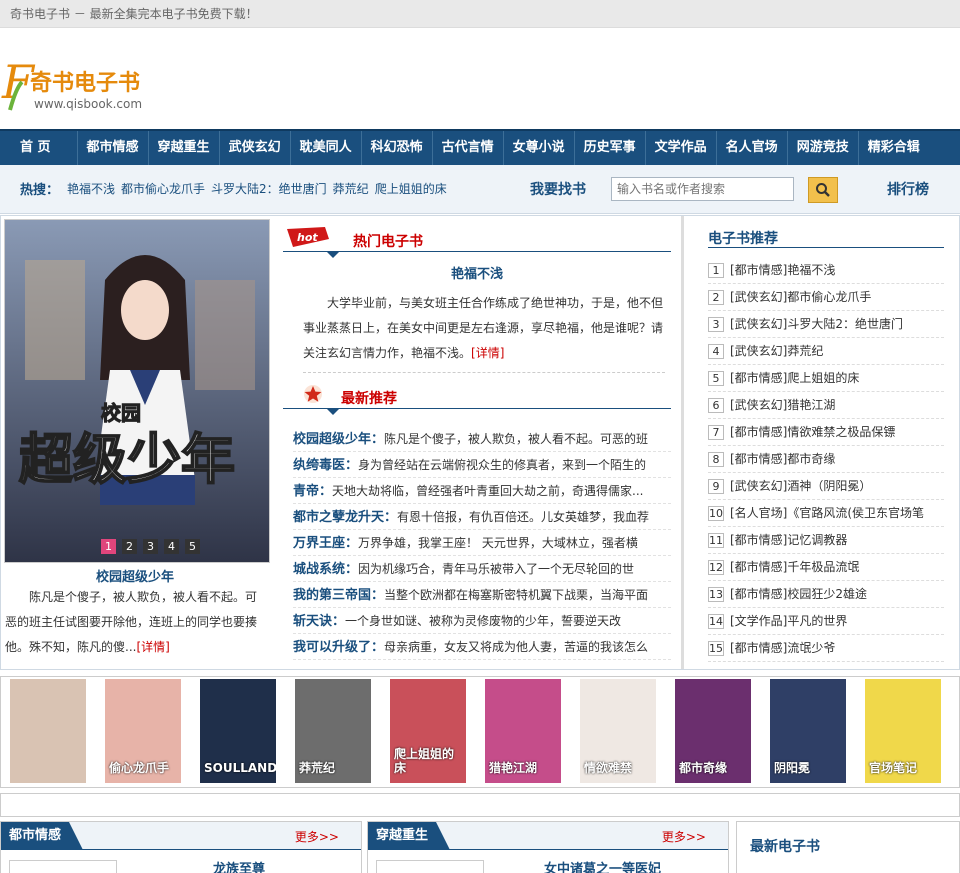 Image resolution: width=960 pixels, height=873 pixels. What do you see at coordinates (826, 513) in the screenshot?
I see `ranking-item: 10 [名人官场] 《官路风流(侯卫东官场笔` at bounding box center [826, 513].